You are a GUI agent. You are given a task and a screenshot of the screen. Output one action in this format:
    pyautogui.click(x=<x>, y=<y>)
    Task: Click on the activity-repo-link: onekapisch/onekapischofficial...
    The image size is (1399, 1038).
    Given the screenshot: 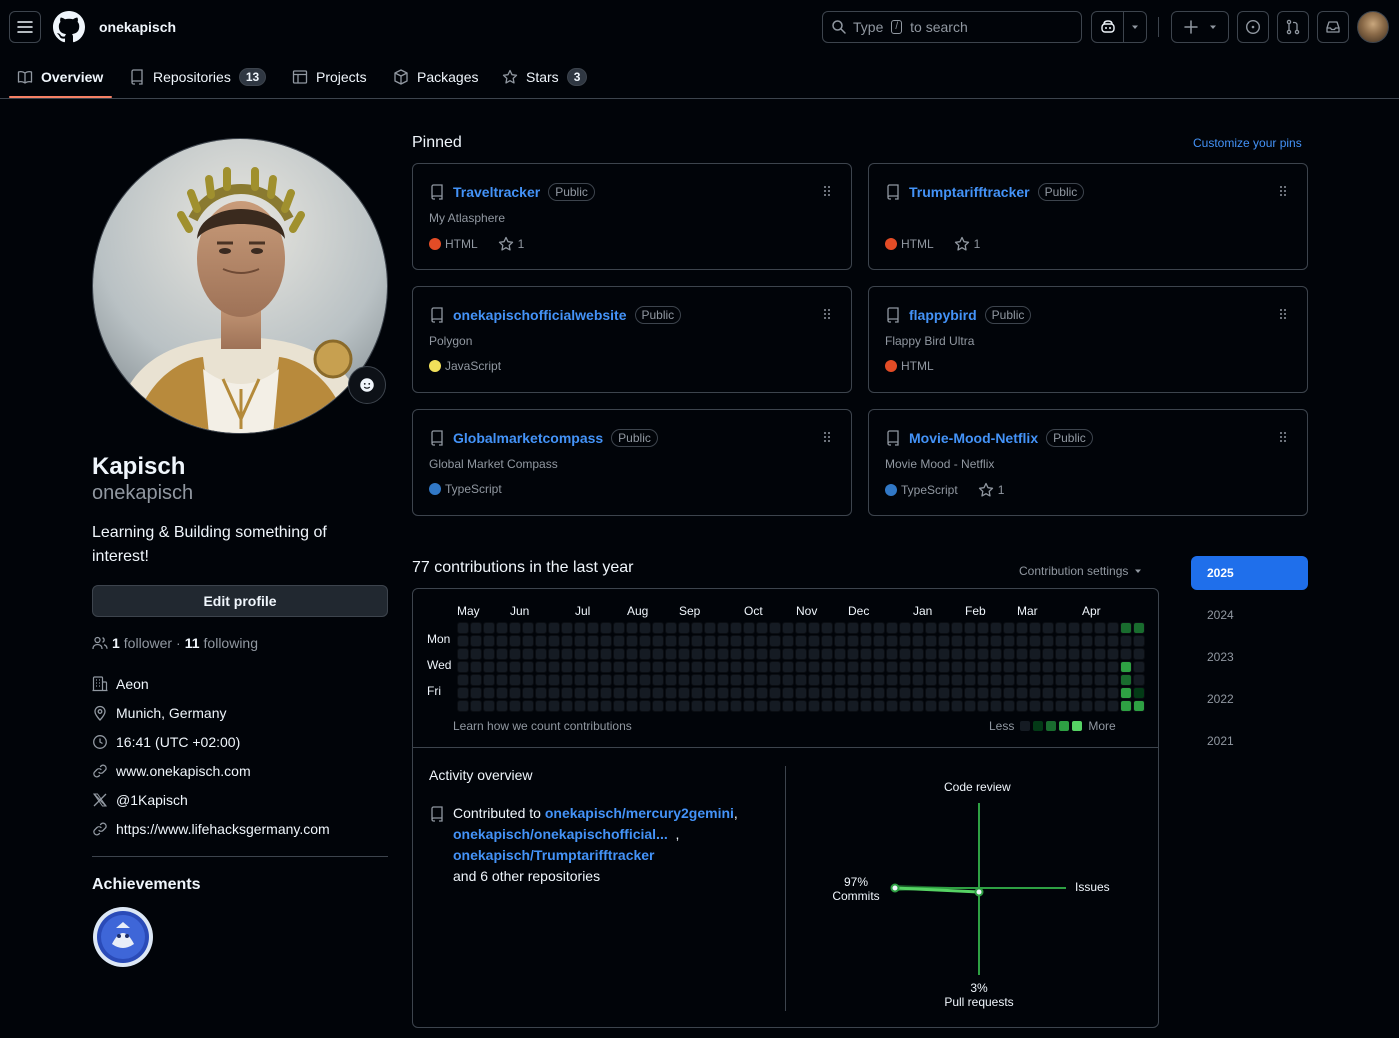 What is the action you would take?
    pyautogui.click(x=560, y=834)
    